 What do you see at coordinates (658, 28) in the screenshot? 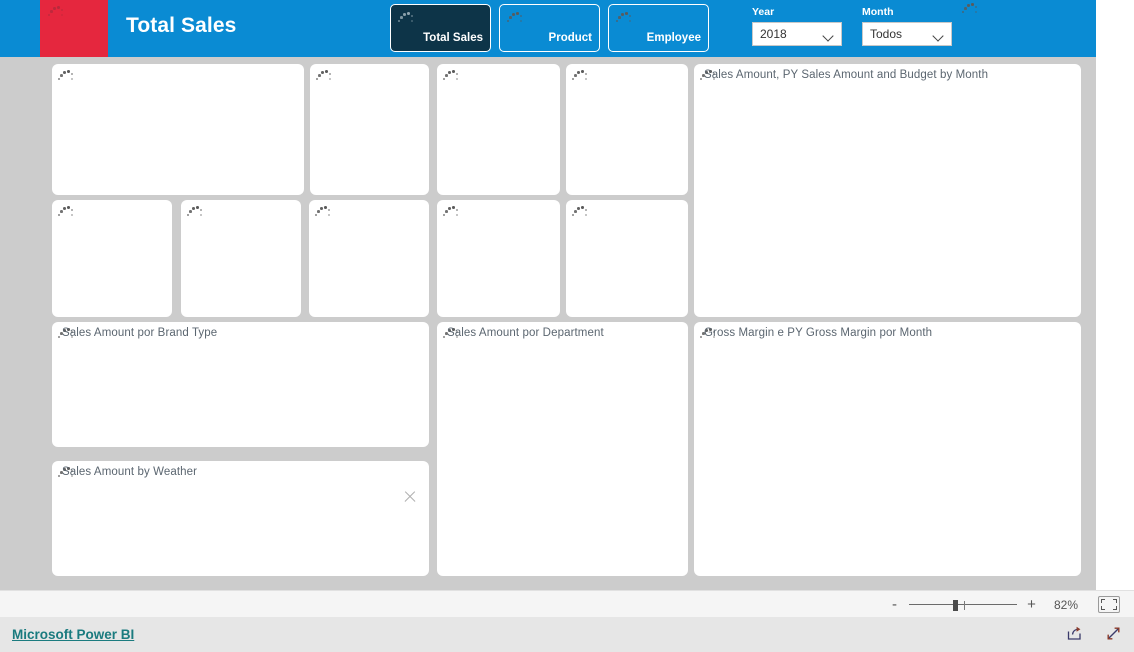
I see `nav-button-employee: Employee` at bounding box center [658, 28].